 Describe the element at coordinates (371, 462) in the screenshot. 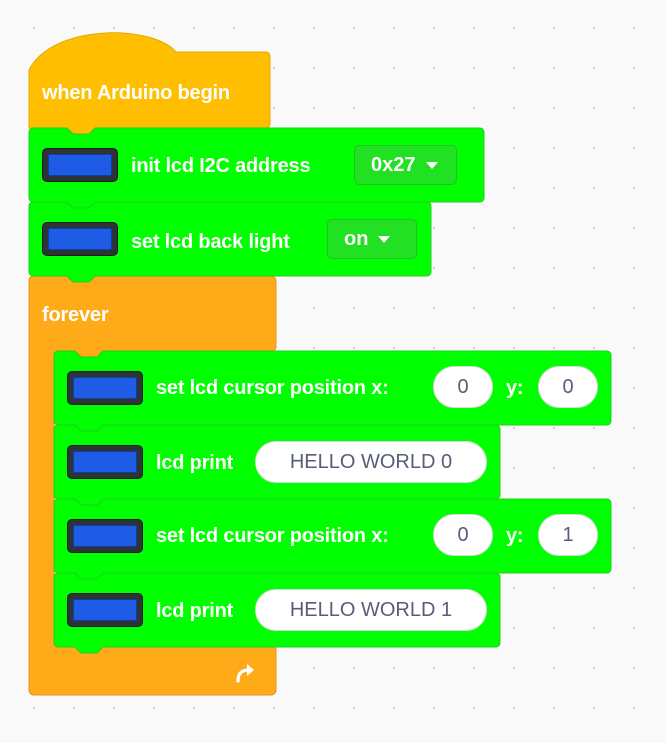

I see `print-text-input: HELLO WORLD 0` at that location.